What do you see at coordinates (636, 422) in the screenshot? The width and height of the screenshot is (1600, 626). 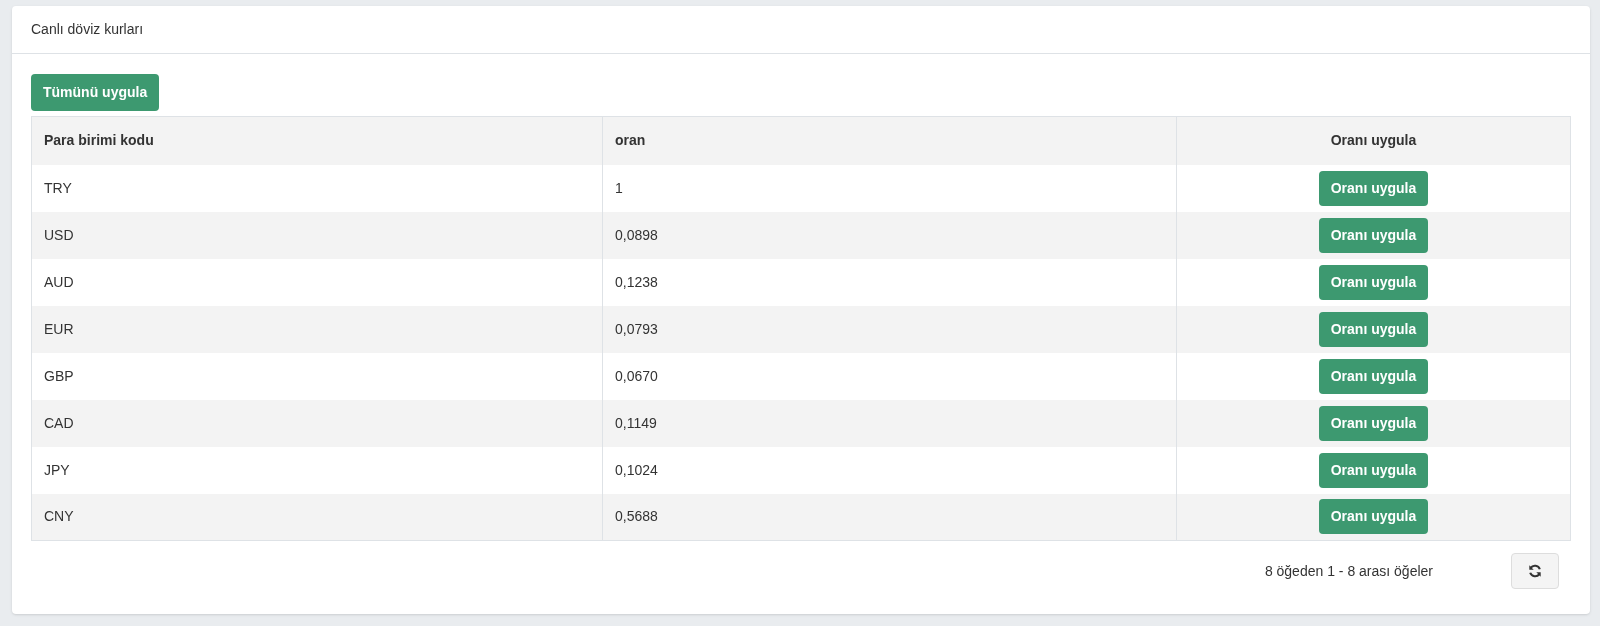 I see `table-cell: 0,1149` at bounding box center [636, 422].